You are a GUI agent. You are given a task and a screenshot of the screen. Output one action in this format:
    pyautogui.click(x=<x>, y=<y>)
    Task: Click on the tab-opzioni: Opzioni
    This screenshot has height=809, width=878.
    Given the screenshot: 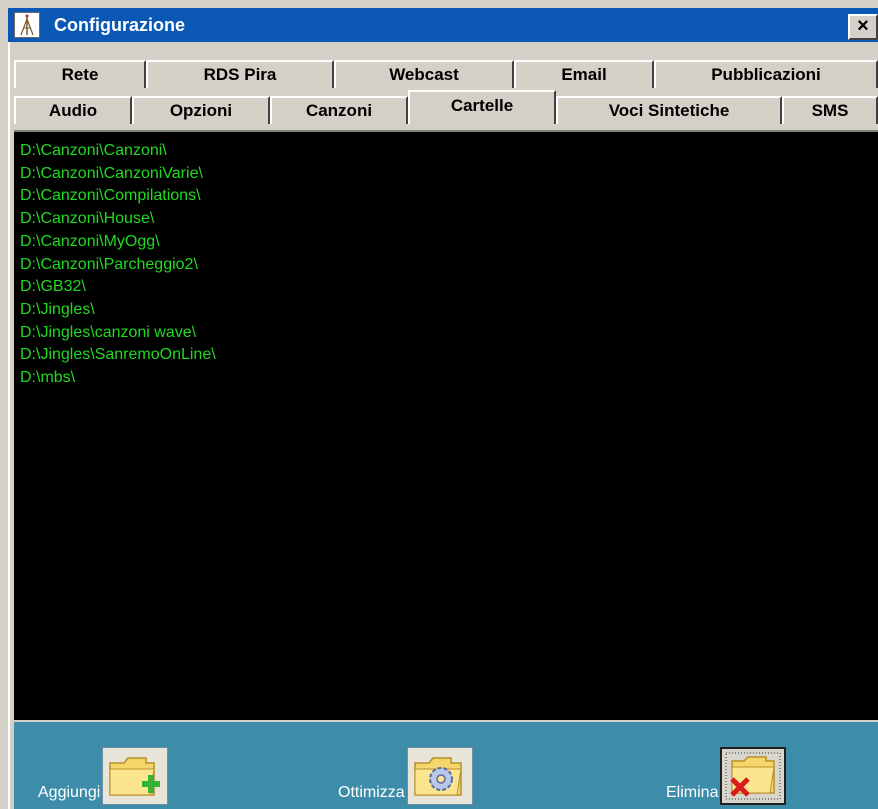 What is the action you would take?
    pyautogui.click(x=201, y=110)
    